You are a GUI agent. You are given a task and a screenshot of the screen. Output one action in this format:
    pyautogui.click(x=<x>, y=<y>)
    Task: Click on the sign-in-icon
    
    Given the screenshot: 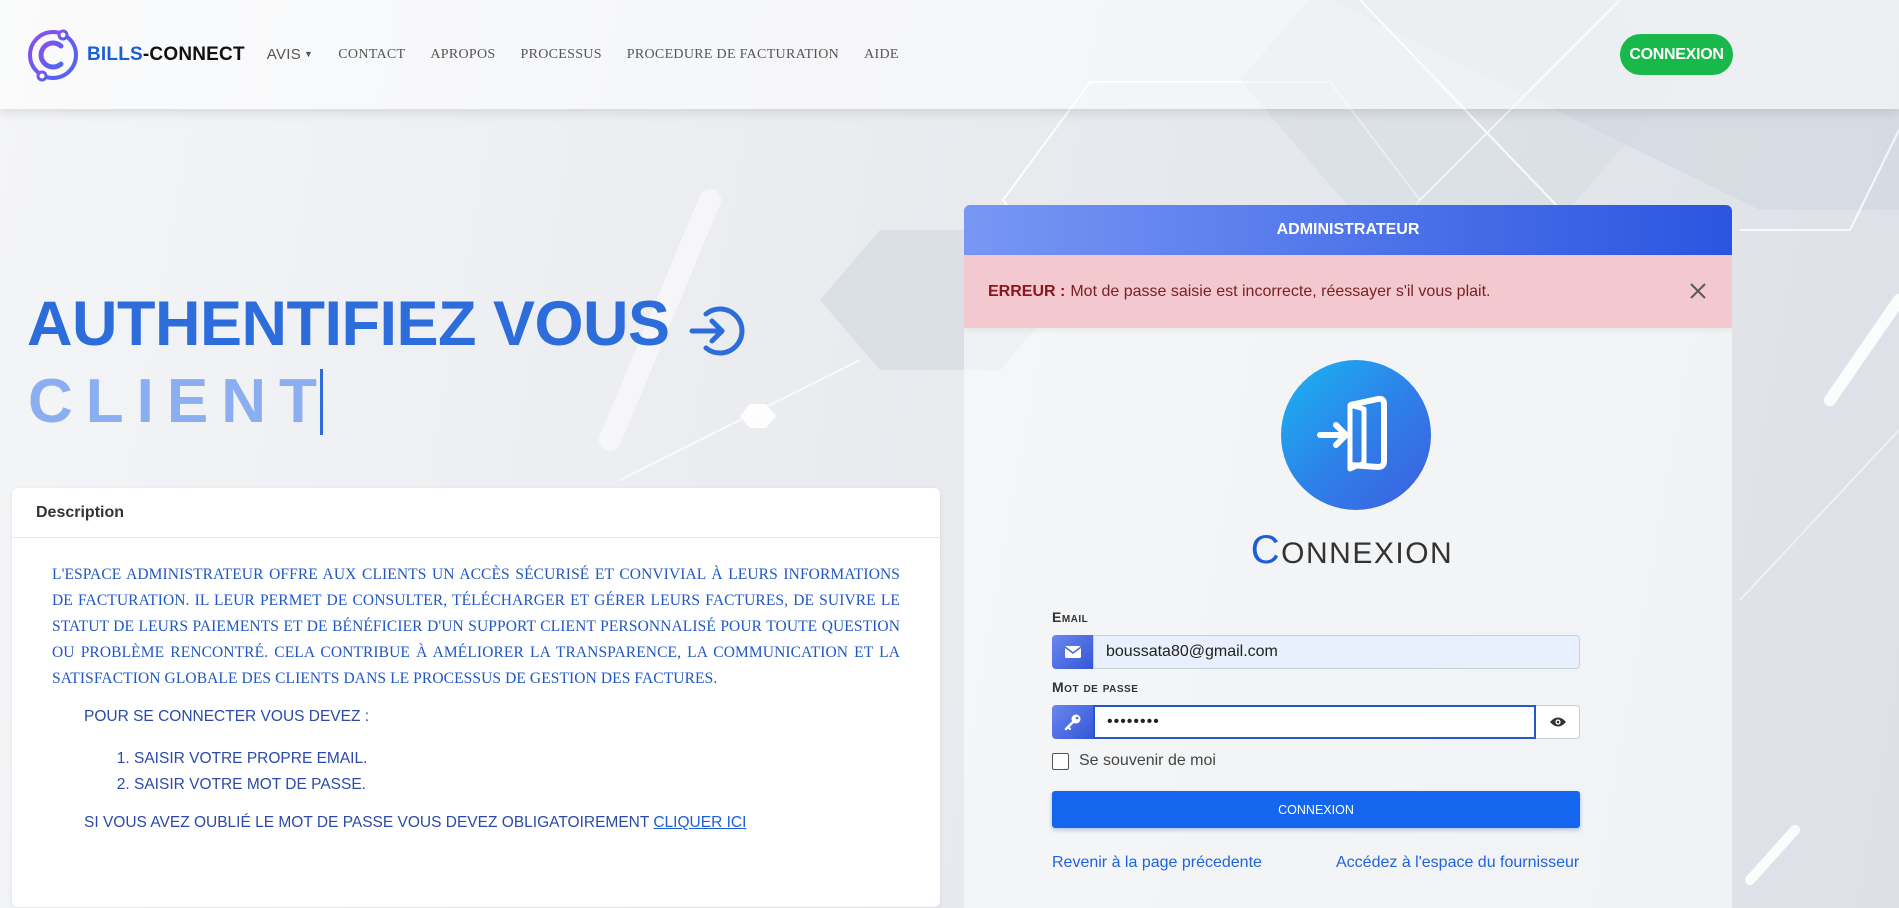 What is the action you would take?
    pyautogui.click(x=716, y=331)
    